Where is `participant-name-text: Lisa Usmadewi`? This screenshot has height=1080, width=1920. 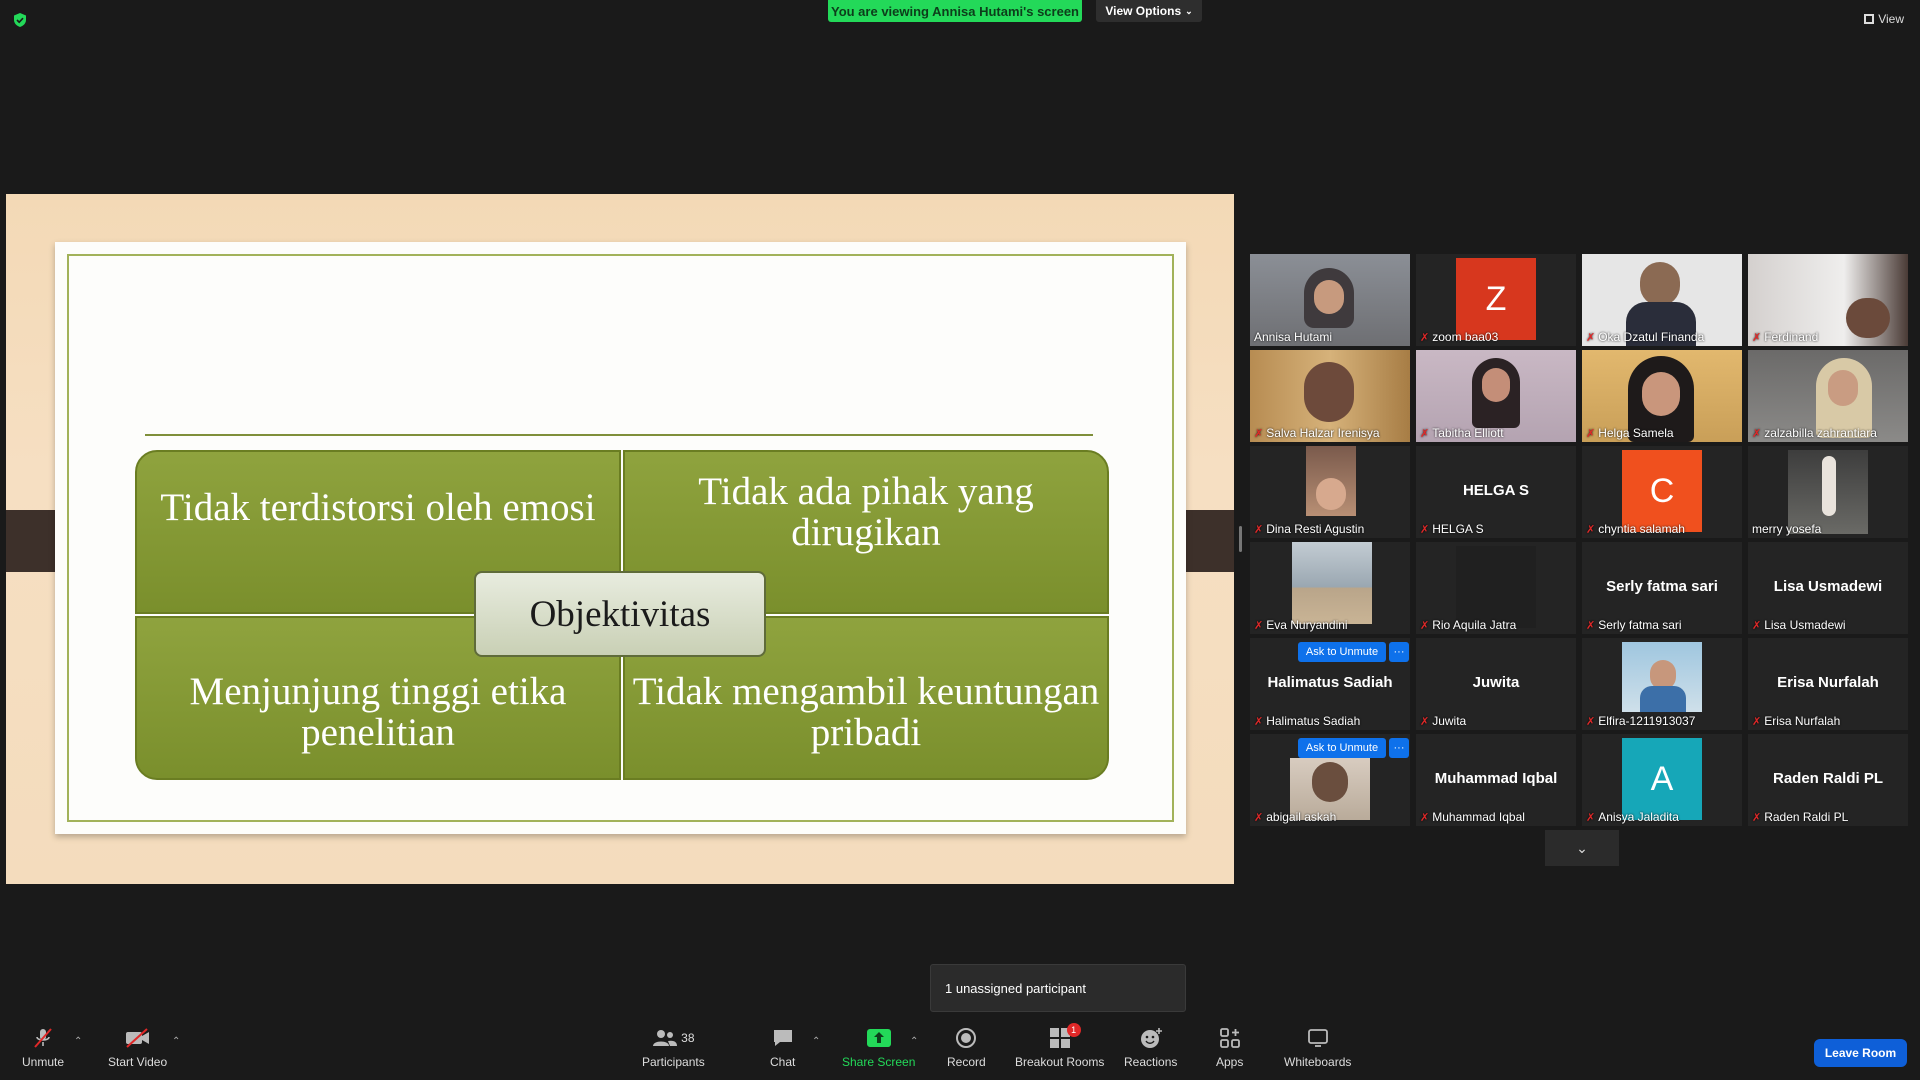 participant-name-text: Lisa Usmadewi is located at coordinates (1805, 625).